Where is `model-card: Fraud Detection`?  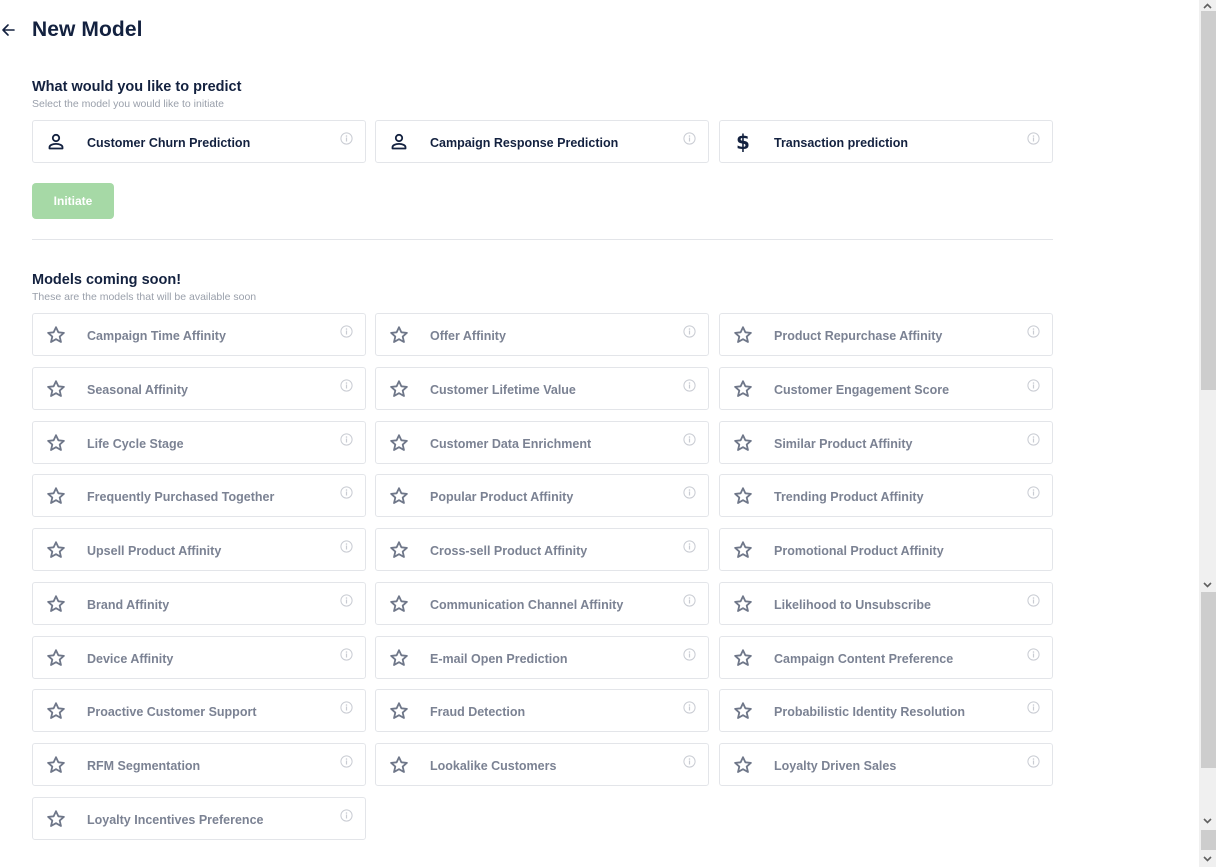 model-card: Fraud Detection is located at coordinates (542, 710).